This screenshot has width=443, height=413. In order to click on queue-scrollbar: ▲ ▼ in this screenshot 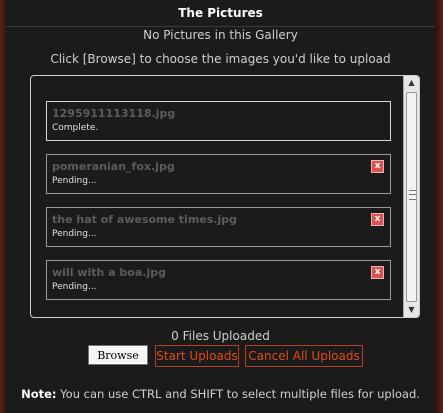, I will do `click(411, 196)`.